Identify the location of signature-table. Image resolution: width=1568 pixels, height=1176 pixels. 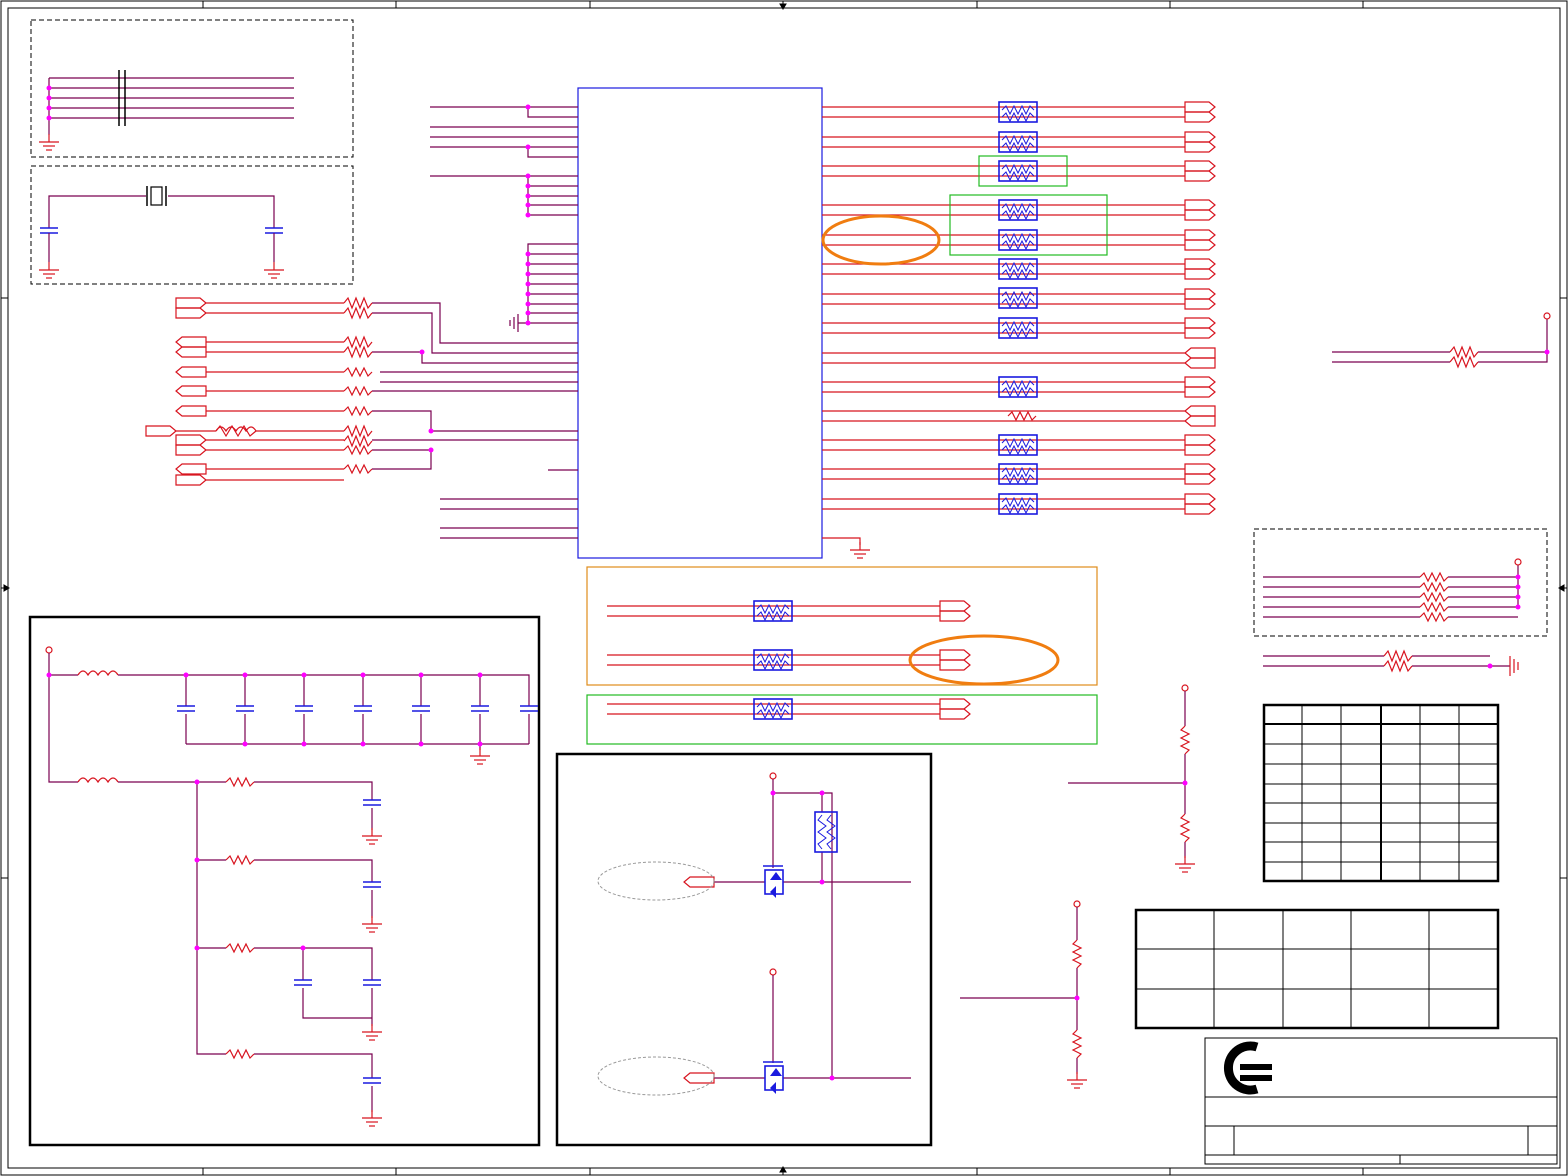
(1317, 969).